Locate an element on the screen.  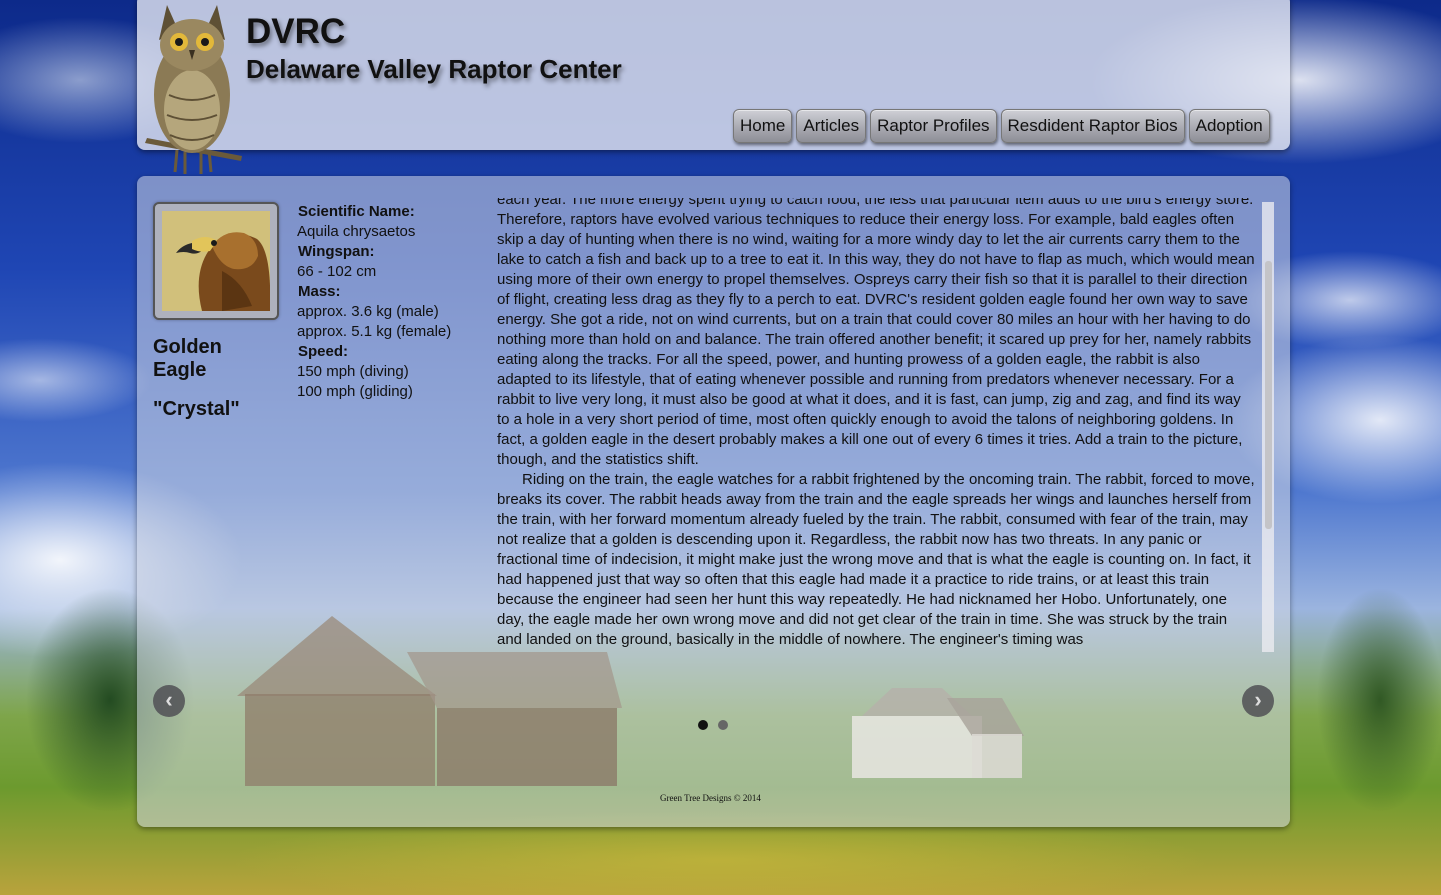
farmhouse-background is located at coordinates (938, 733).